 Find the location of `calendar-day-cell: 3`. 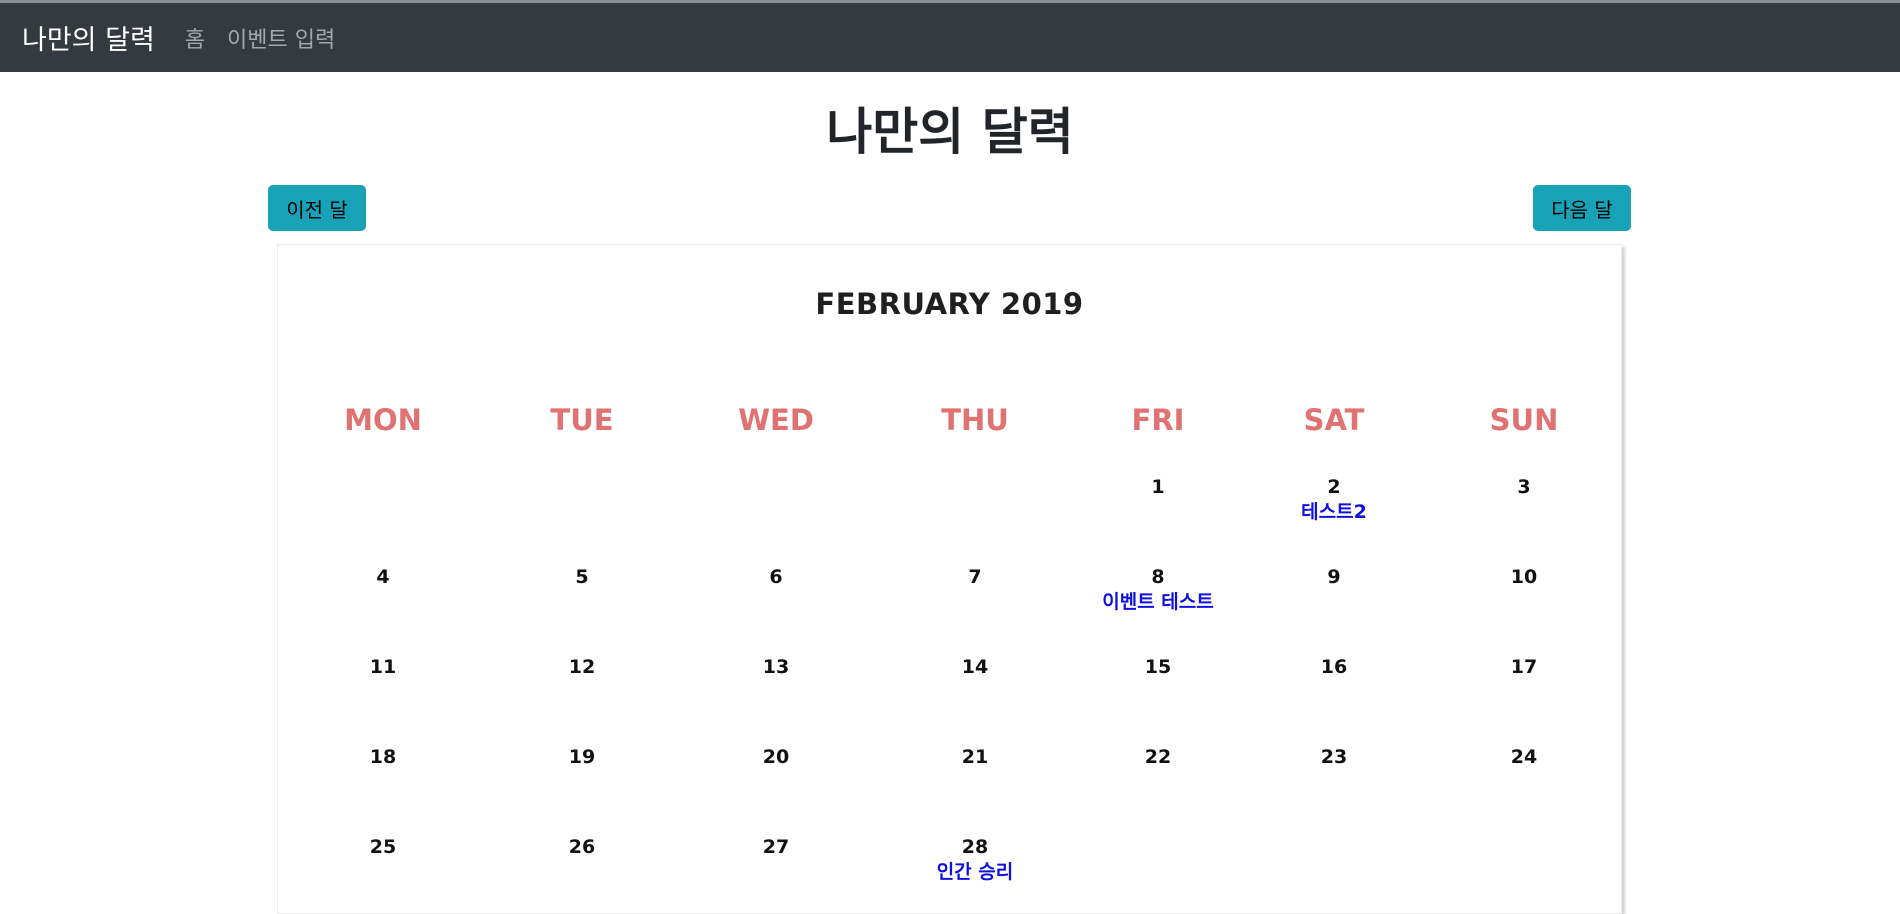

calendar-day-cell: 3 is located at coordinates (1524, 487).